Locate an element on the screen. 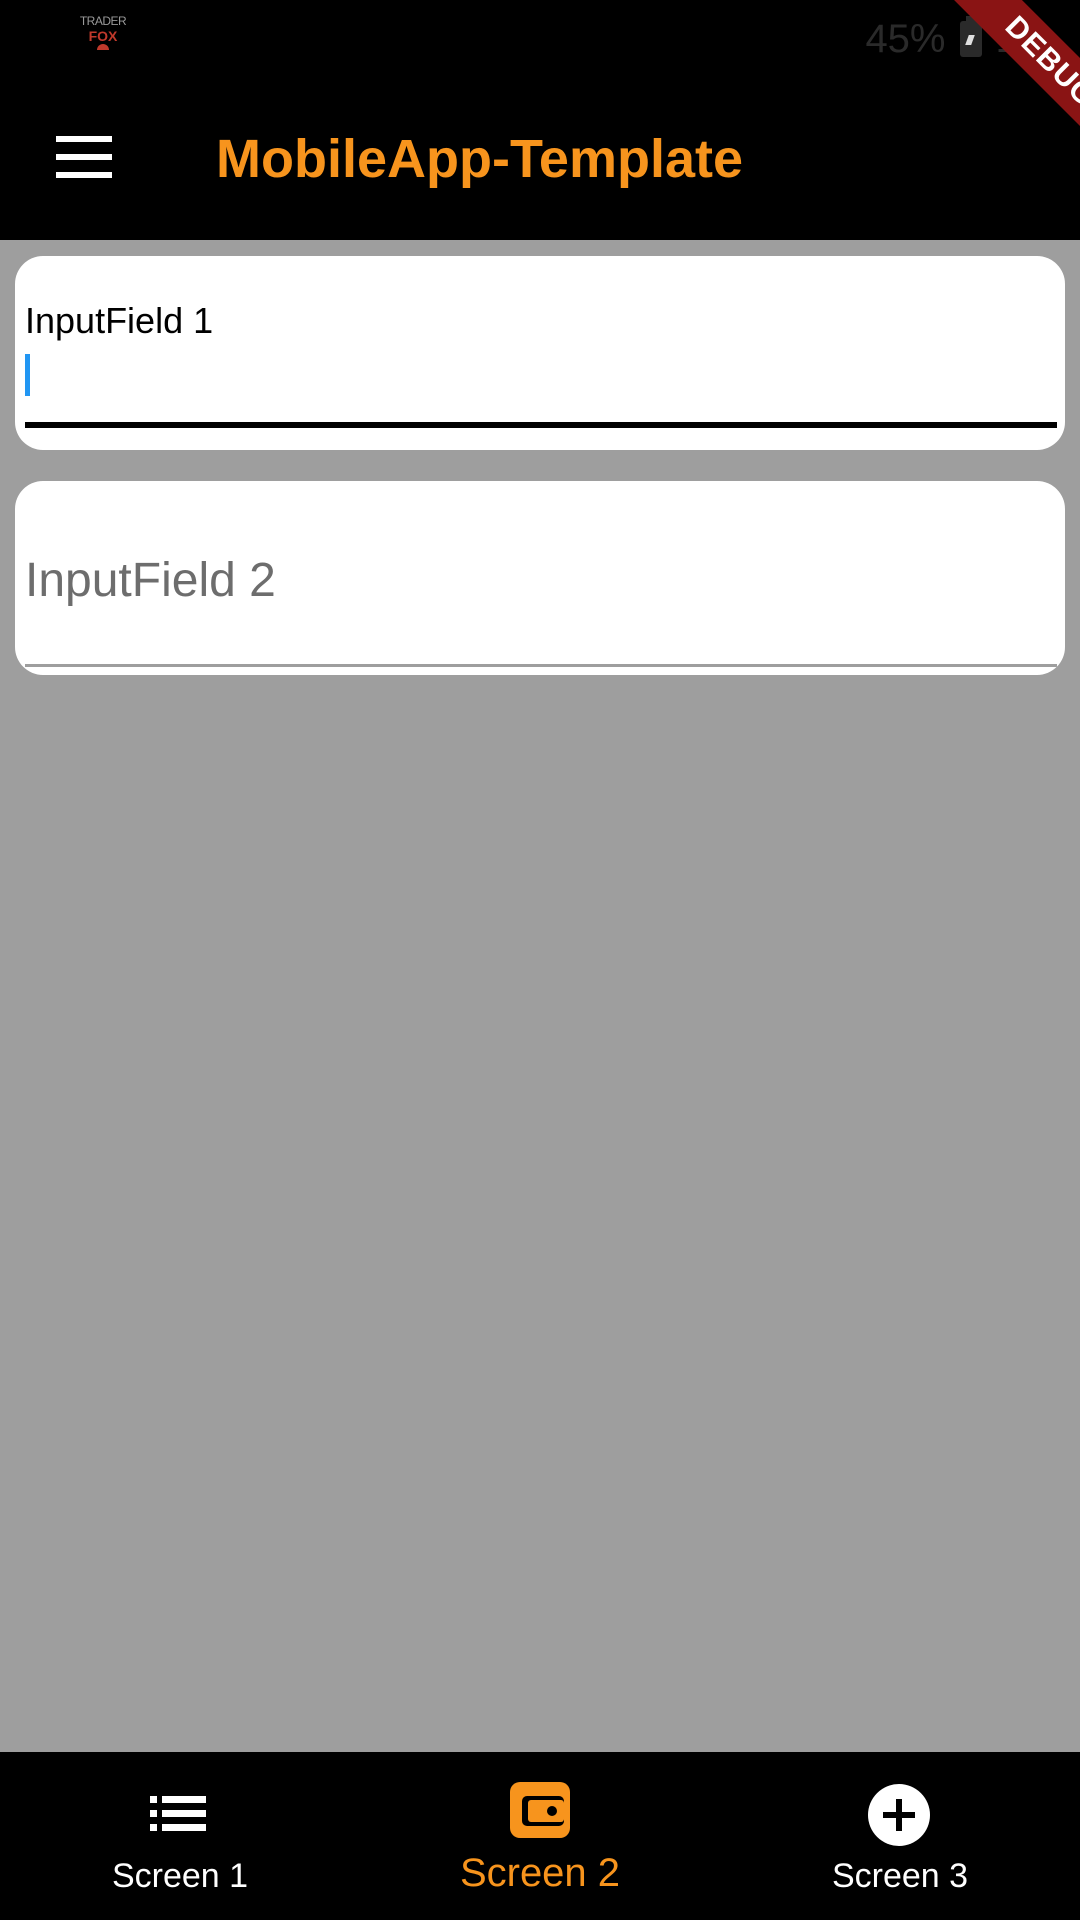 This screenshot has width=1080, height=1920. debug-banner: DEBUG is located at coordinates (990, 90).